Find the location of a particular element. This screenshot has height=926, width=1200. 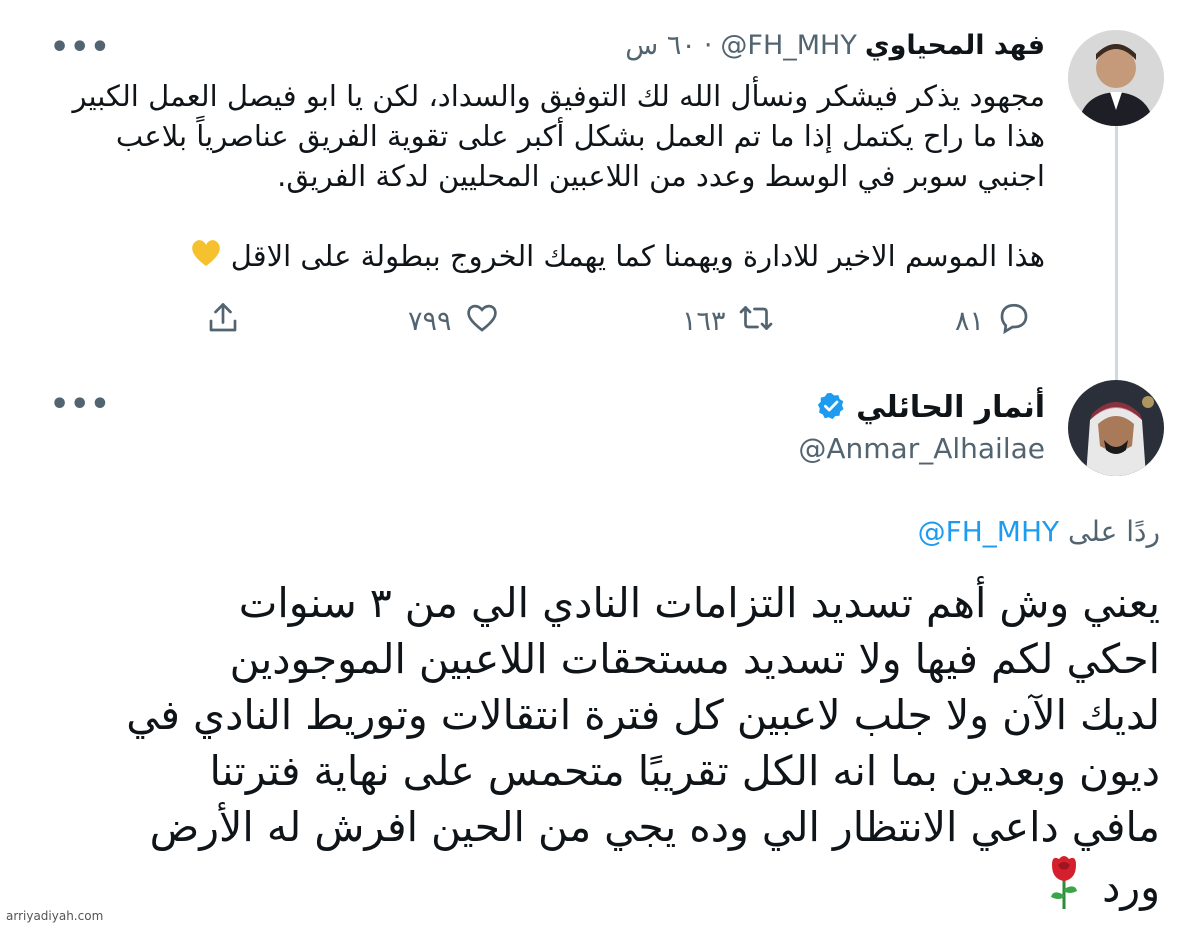

like-button: ٧٩٩ is located at coordinates (454, 321).